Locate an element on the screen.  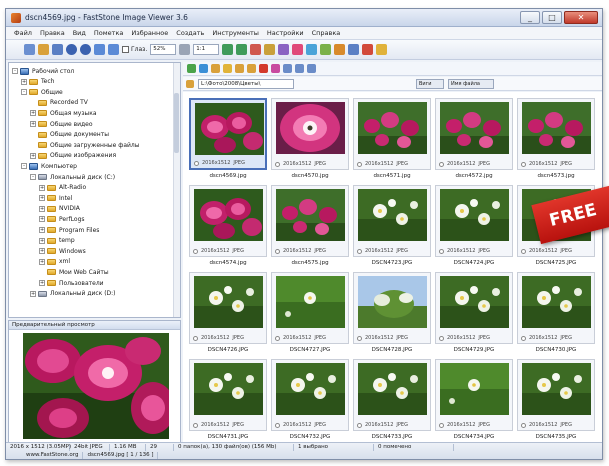
email-icon is located at coordinates (354, 49).